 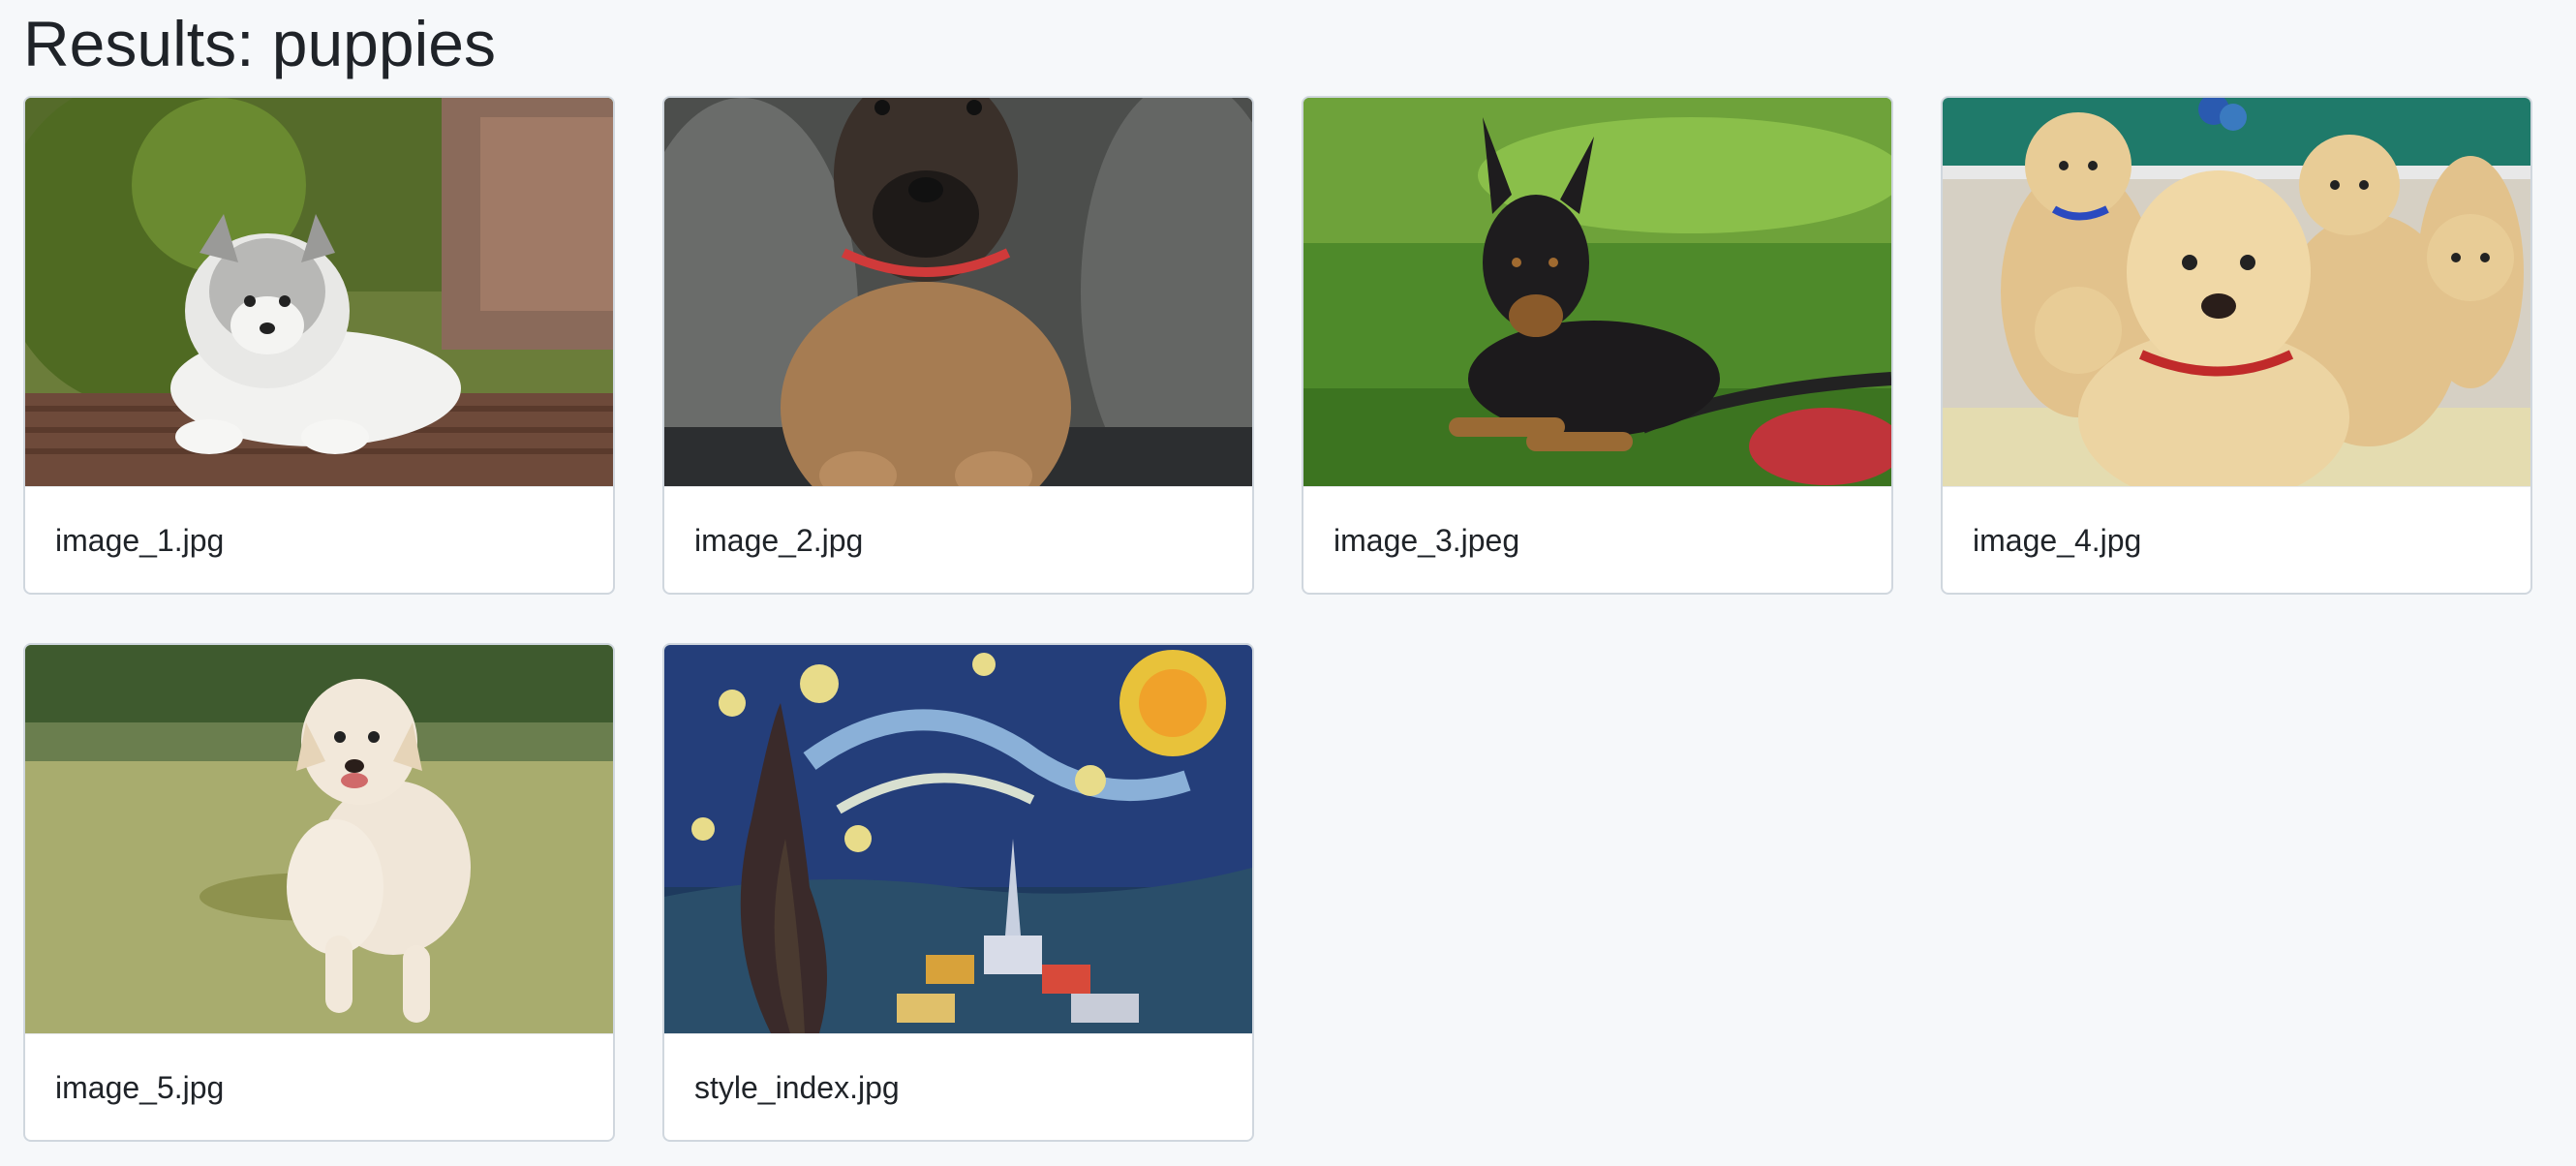 I want to click on result-card: image_1.jpg, so click(x=319, y=345).